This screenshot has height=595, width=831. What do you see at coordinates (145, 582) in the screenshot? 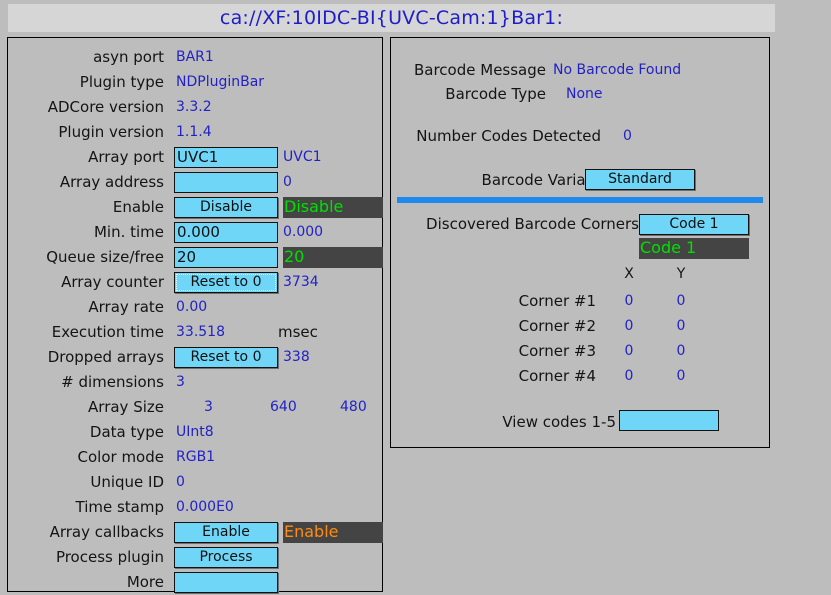
I see `param-label: More` at bounding box center [145, 582].